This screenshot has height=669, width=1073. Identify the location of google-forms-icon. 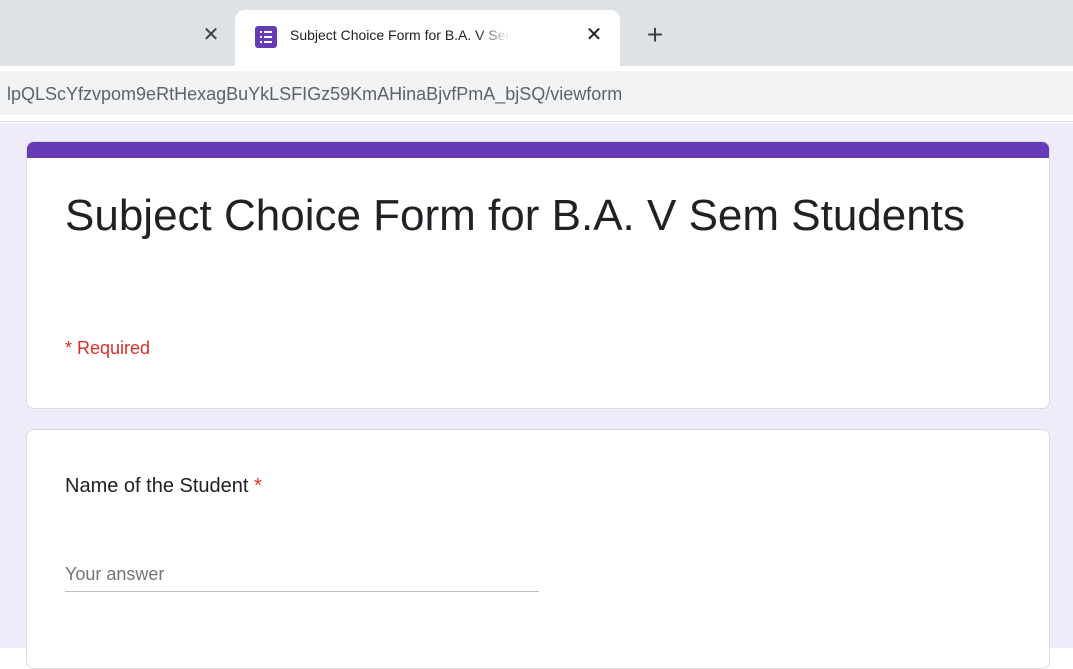
(266, 37).